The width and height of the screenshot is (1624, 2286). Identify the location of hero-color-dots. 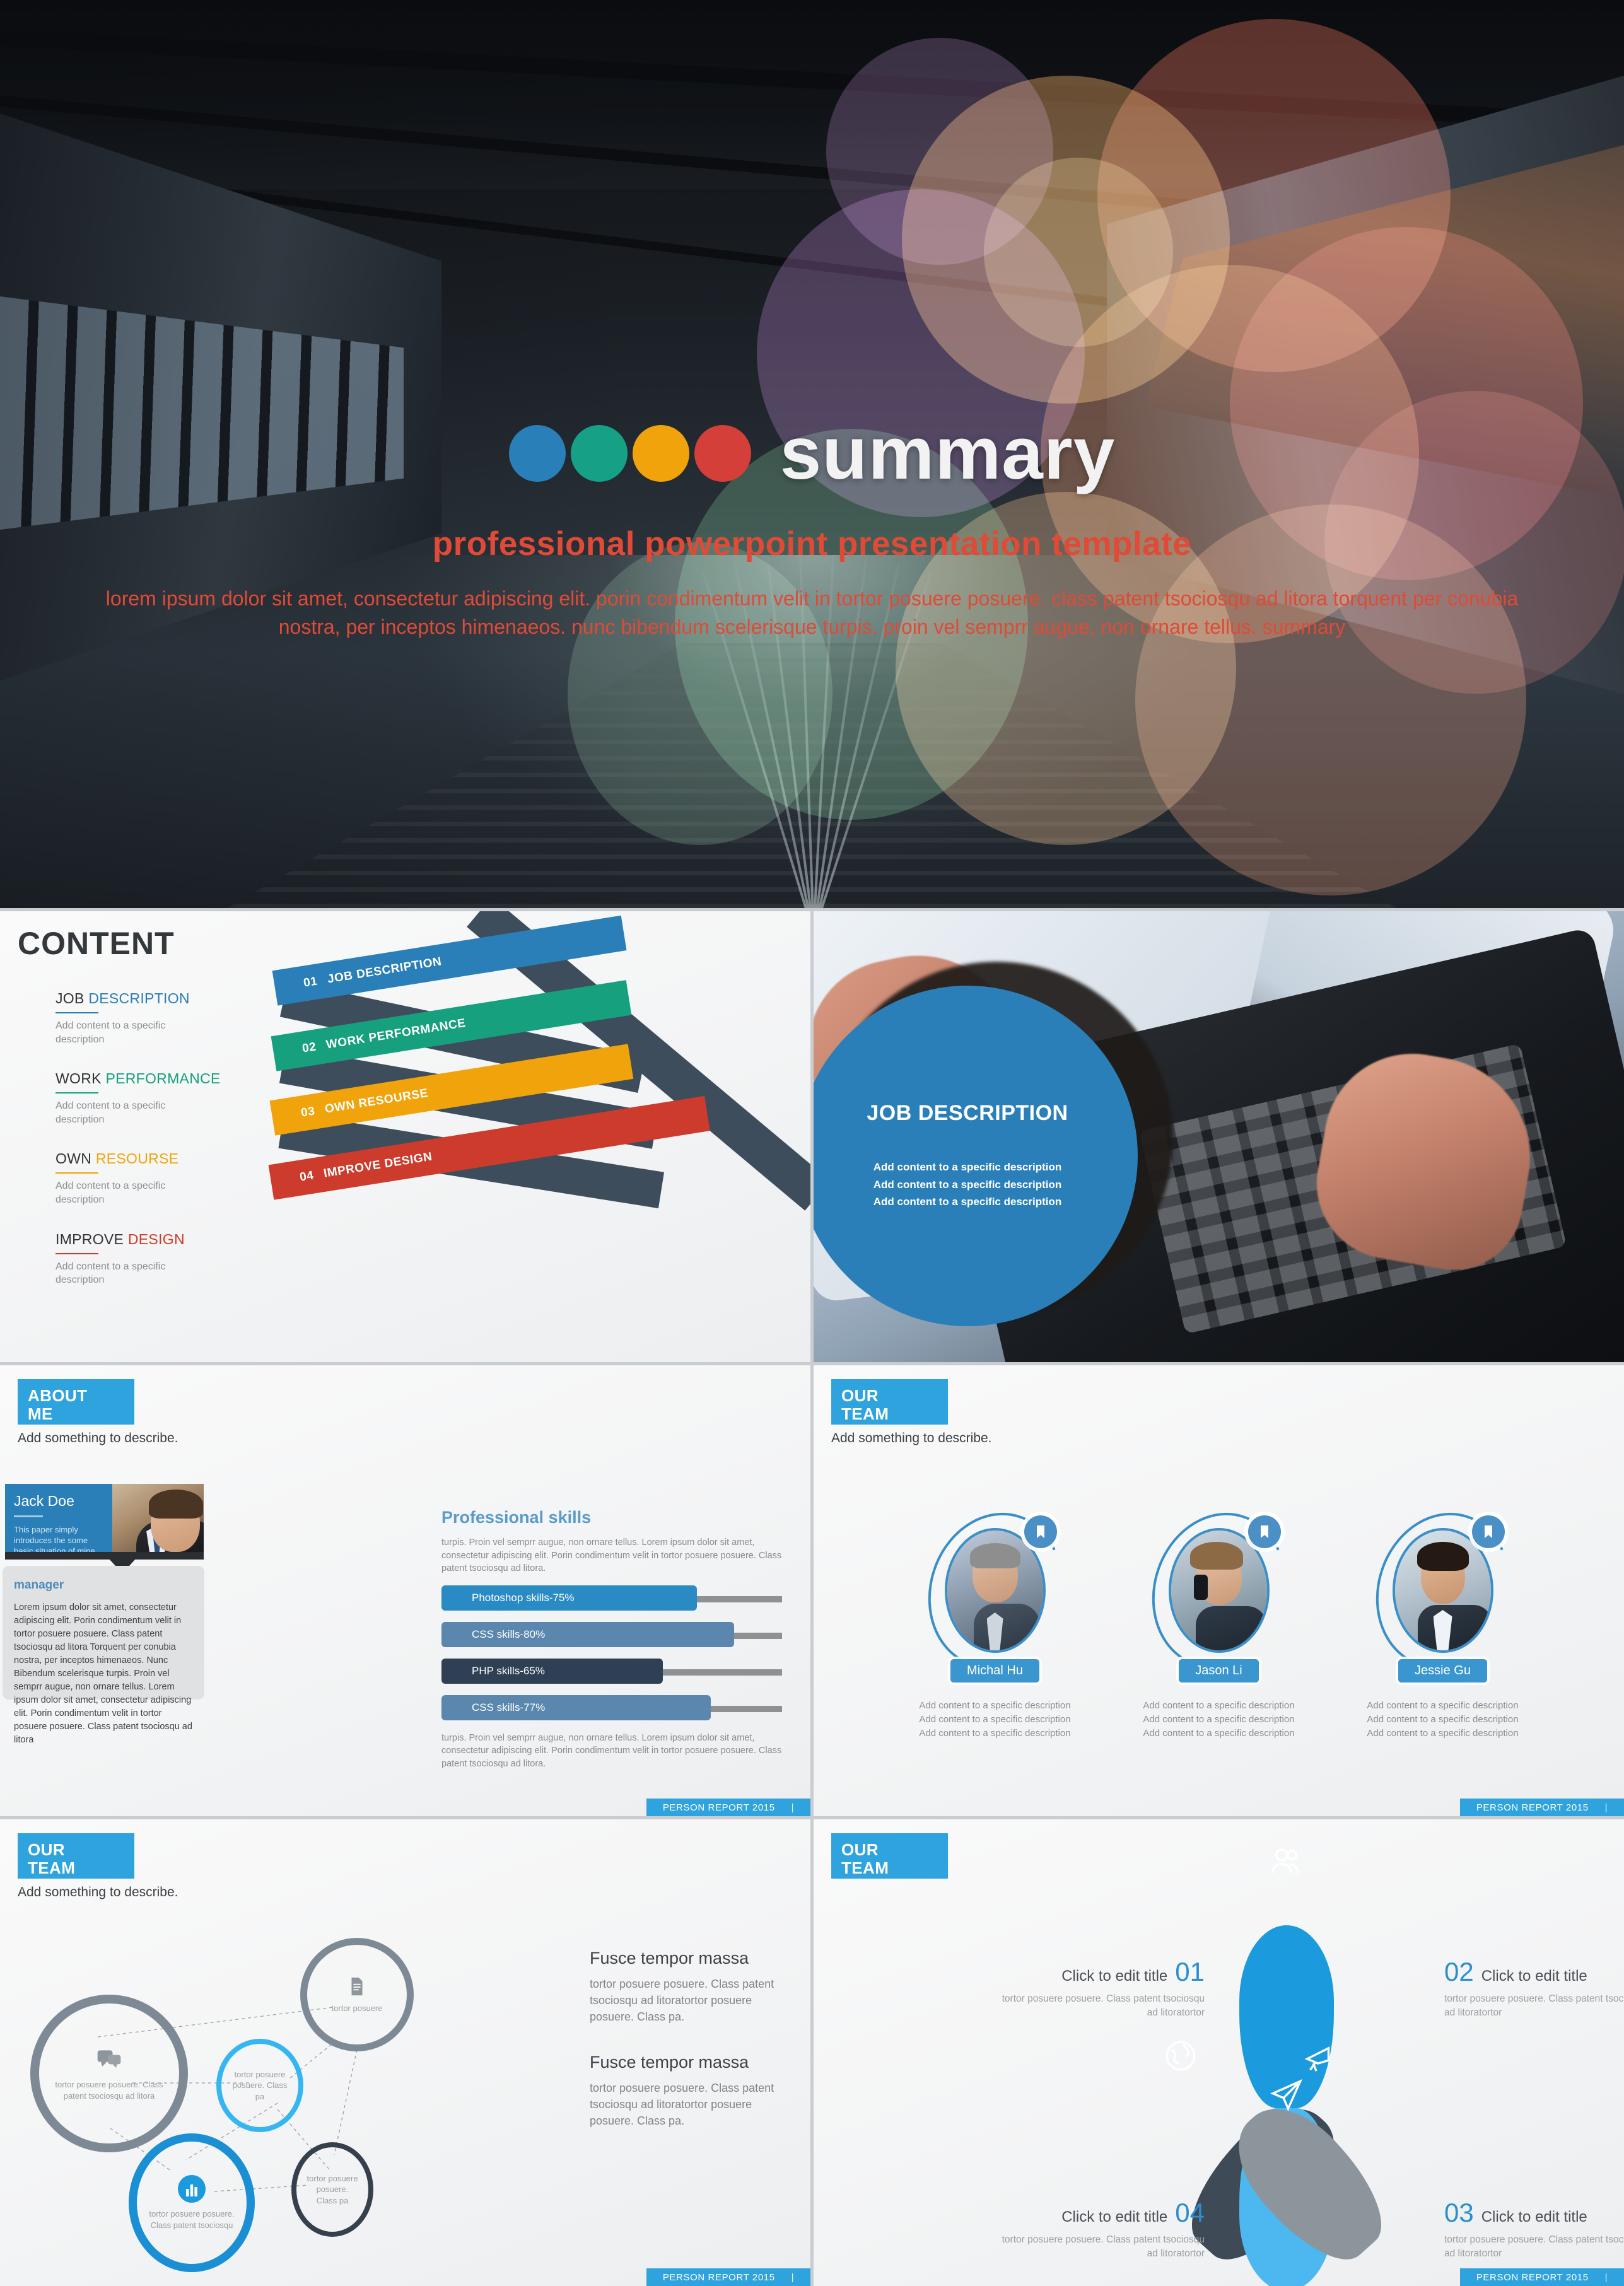
(629, 453).